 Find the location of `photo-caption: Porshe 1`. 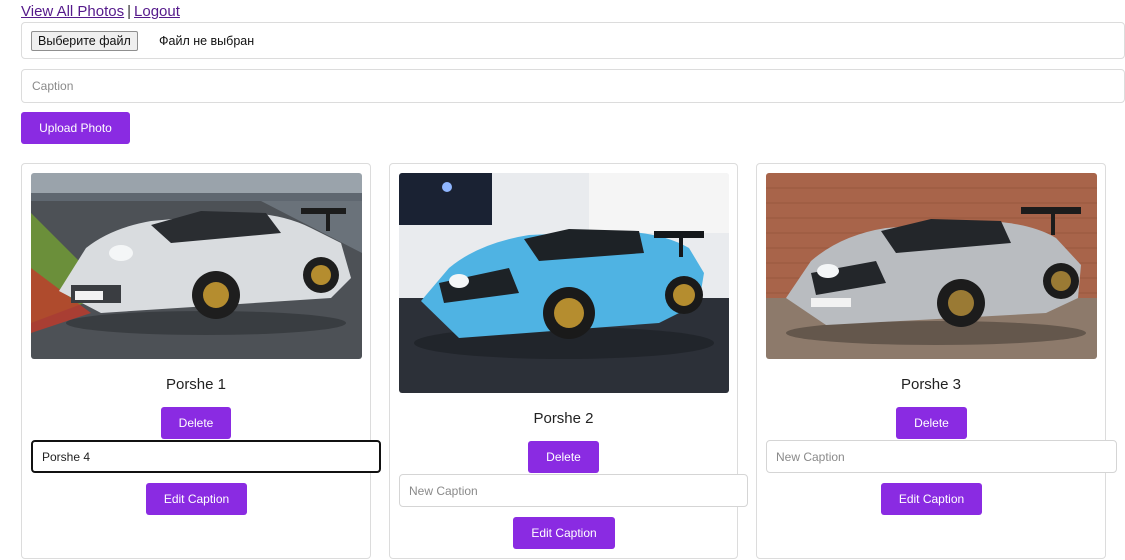

photo-caption: Porshe 1 is located at coordinates (196, 384).